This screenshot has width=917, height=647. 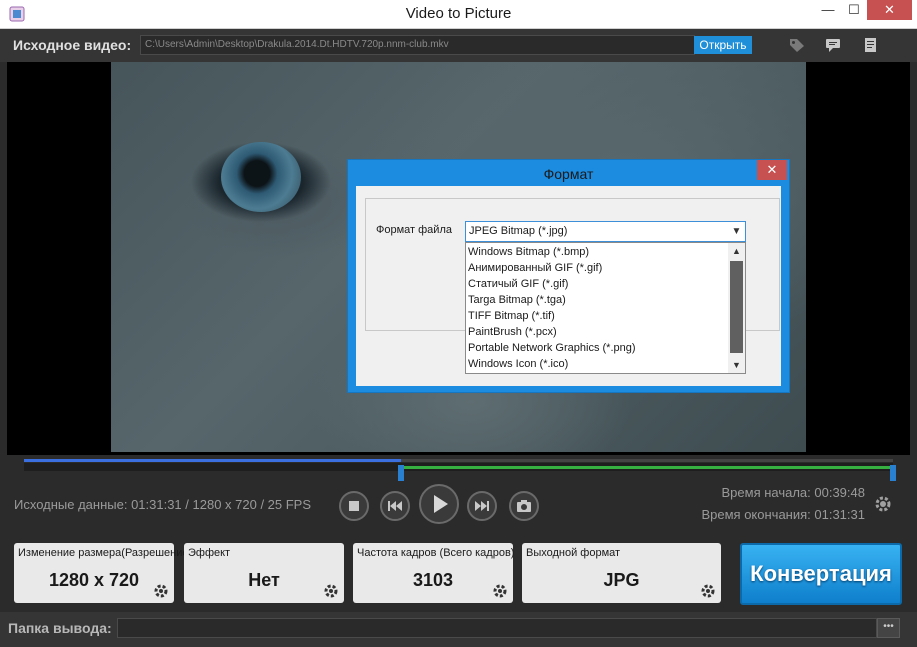 What do you see at coordinates (511, 316) in the screenshot?
I see `format-option-tif: TIFF Bitmap (*.tif)` at bounding box center [511, 316].